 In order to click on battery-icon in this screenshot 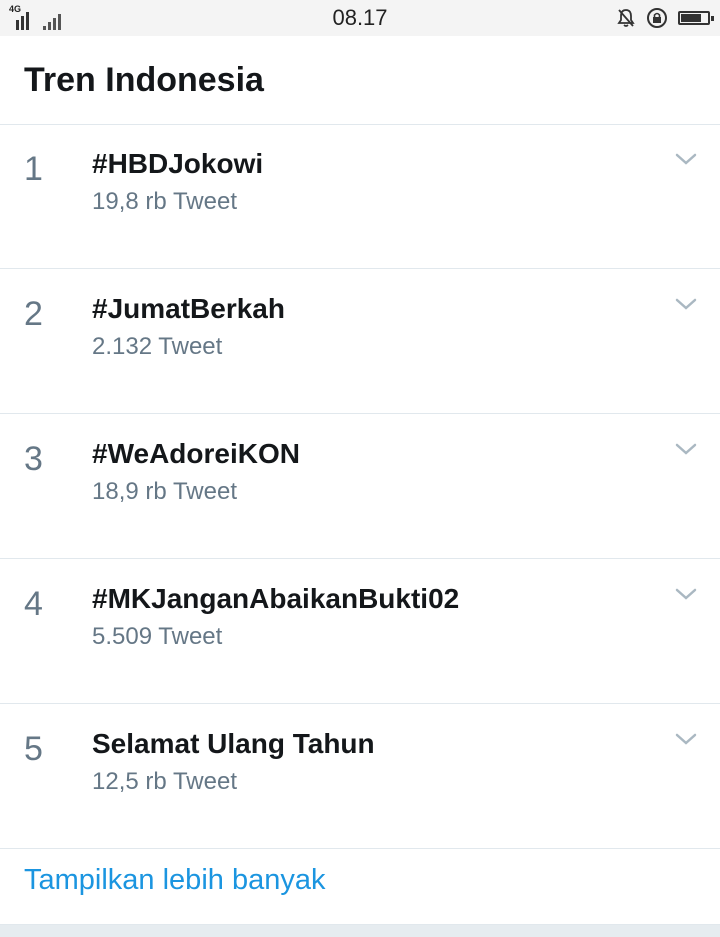, I will do `click(696, 18)`.